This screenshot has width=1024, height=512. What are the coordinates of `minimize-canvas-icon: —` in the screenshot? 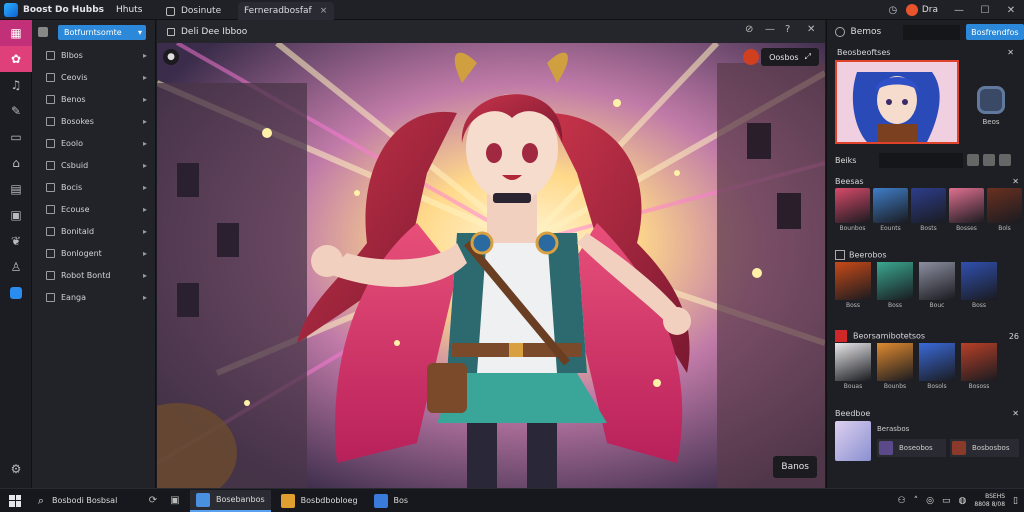 It's located at (770, 29).